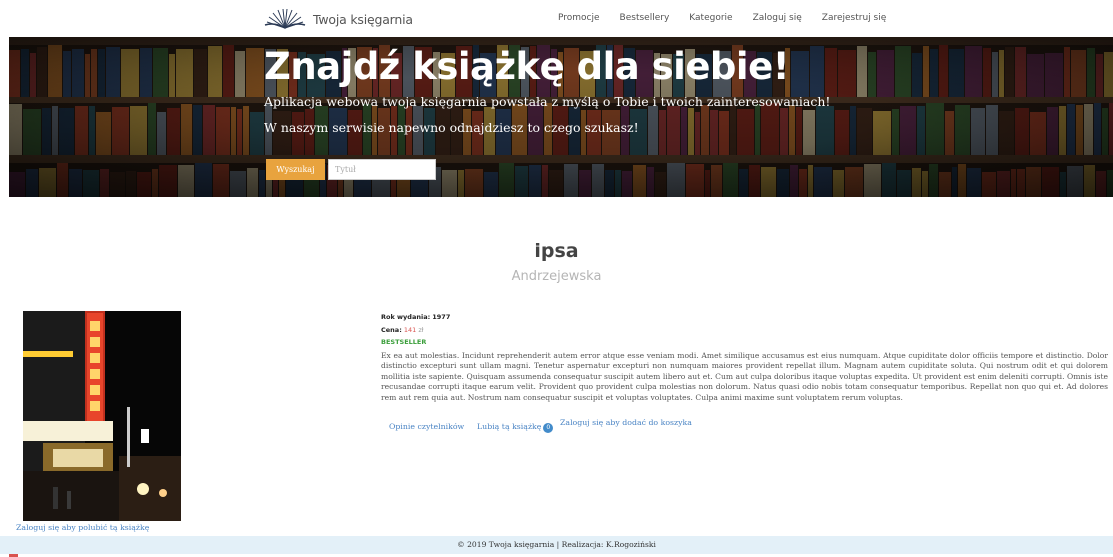 The height and width of the screenshot is (557, 1113). I want to click on nav-kategorie: Kategorie, so click(710, 18).